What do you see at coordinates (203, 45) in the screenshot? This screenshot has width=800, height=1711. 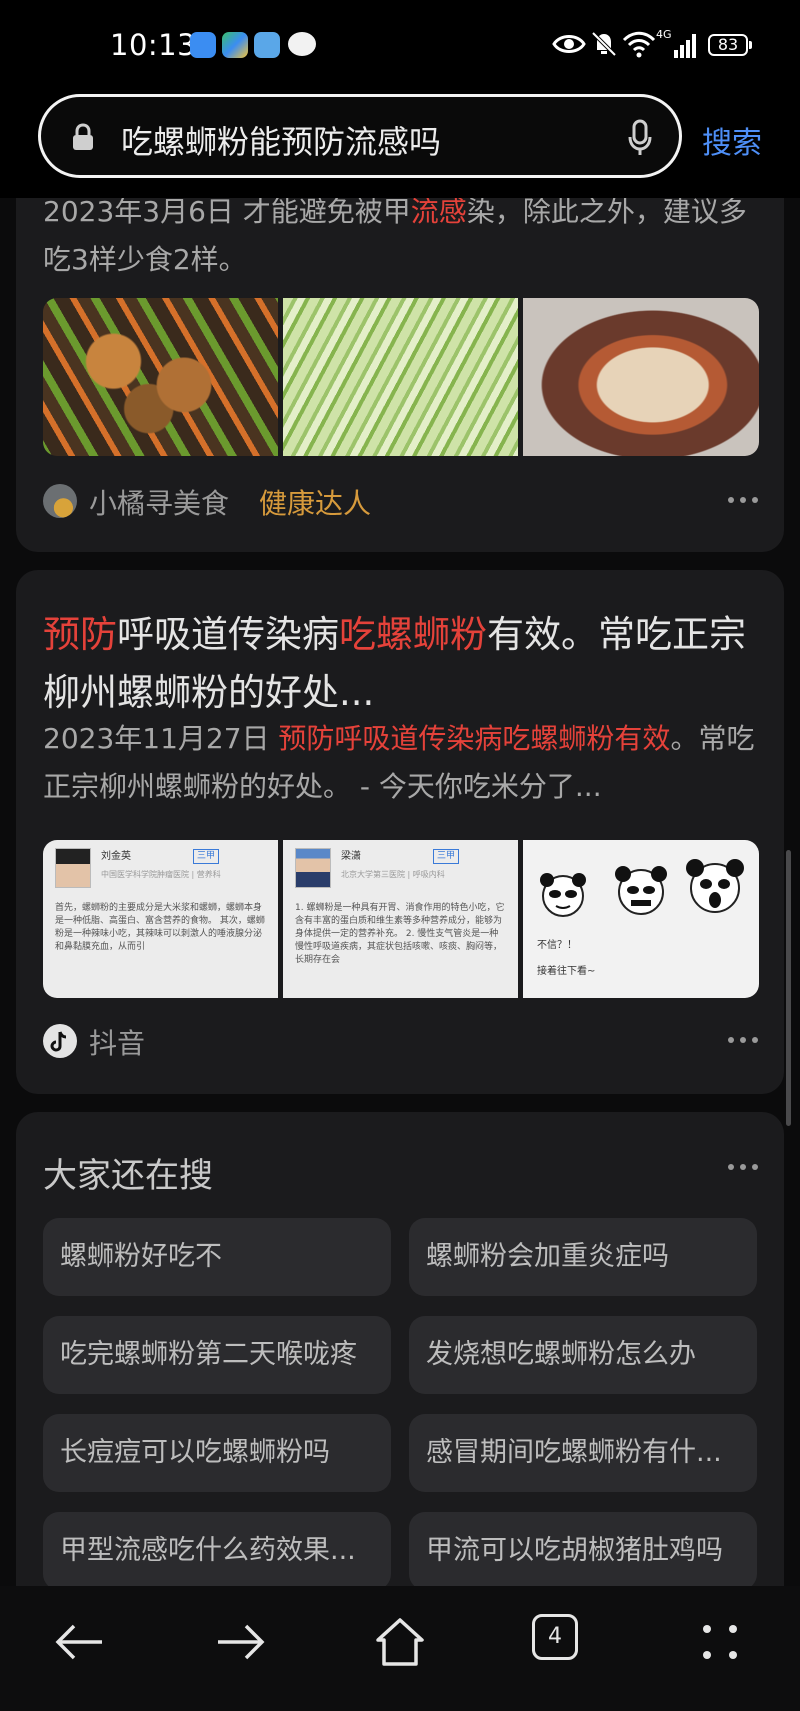 I see `browser-notification-icon` at bounding box center [203, 45].